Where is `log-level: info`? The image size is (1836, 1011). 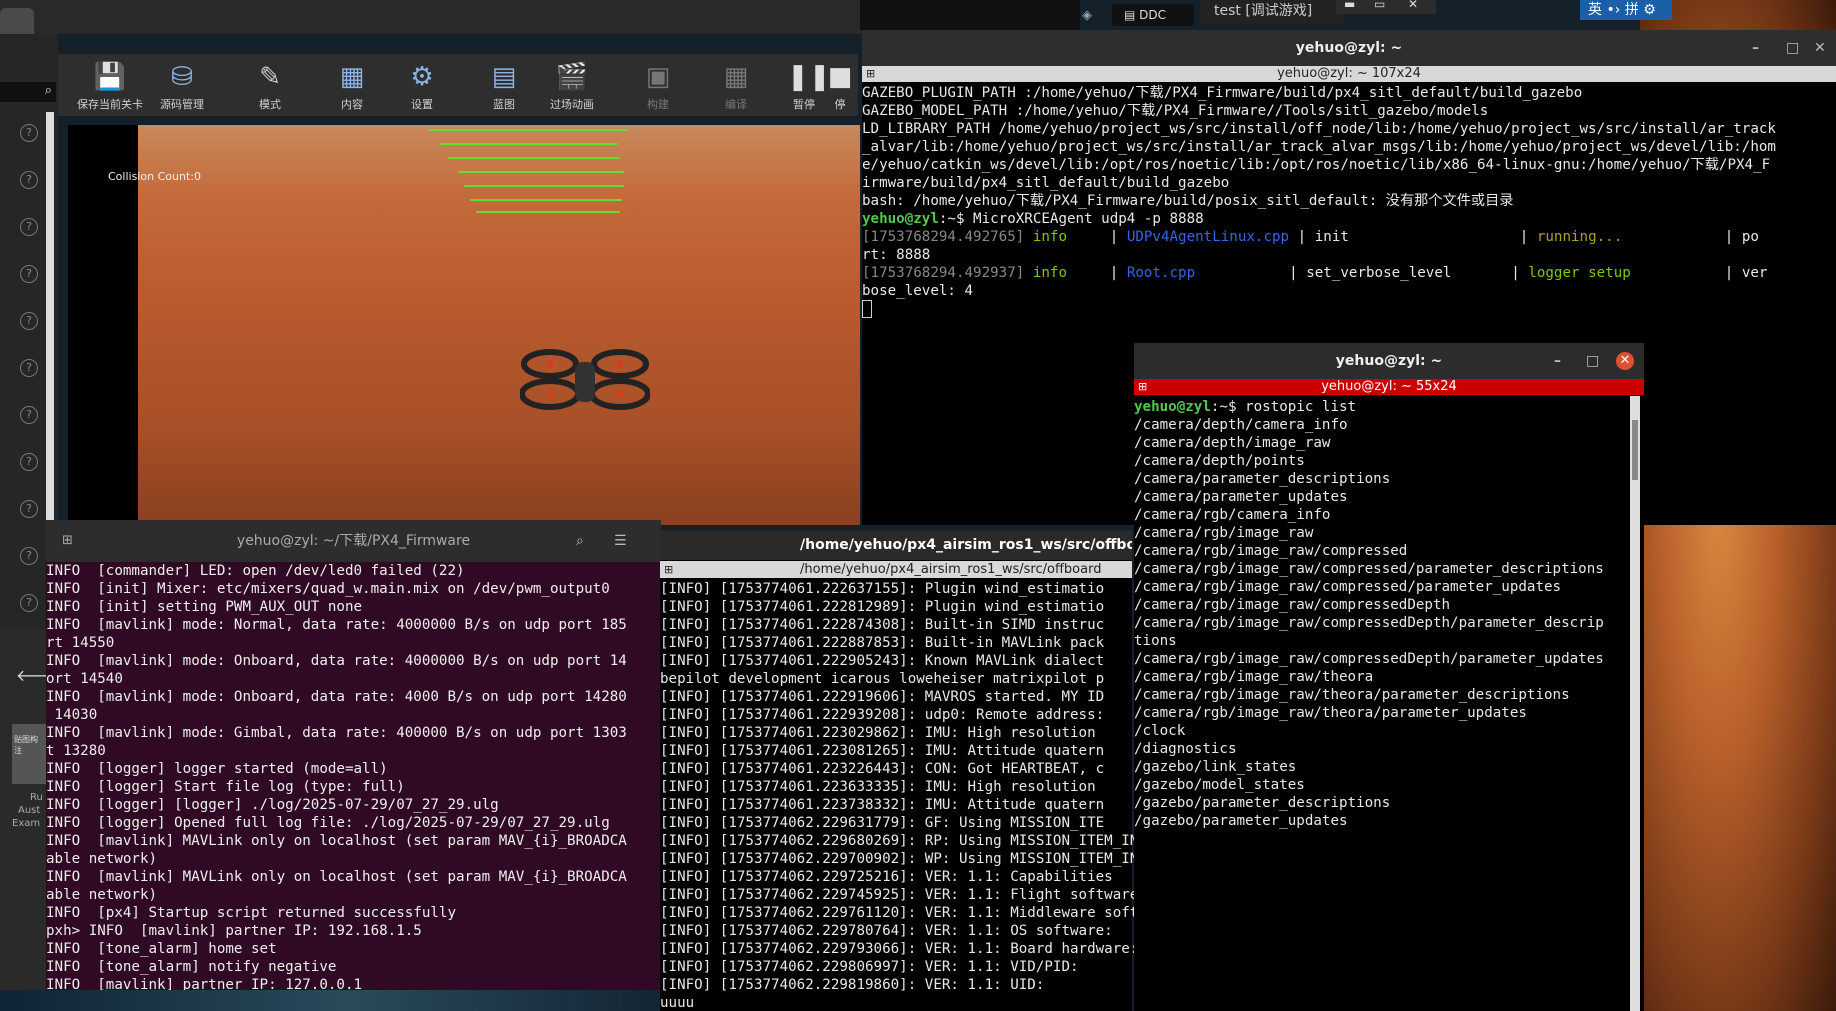
log-level: info is located at coordinates (1050, 237).